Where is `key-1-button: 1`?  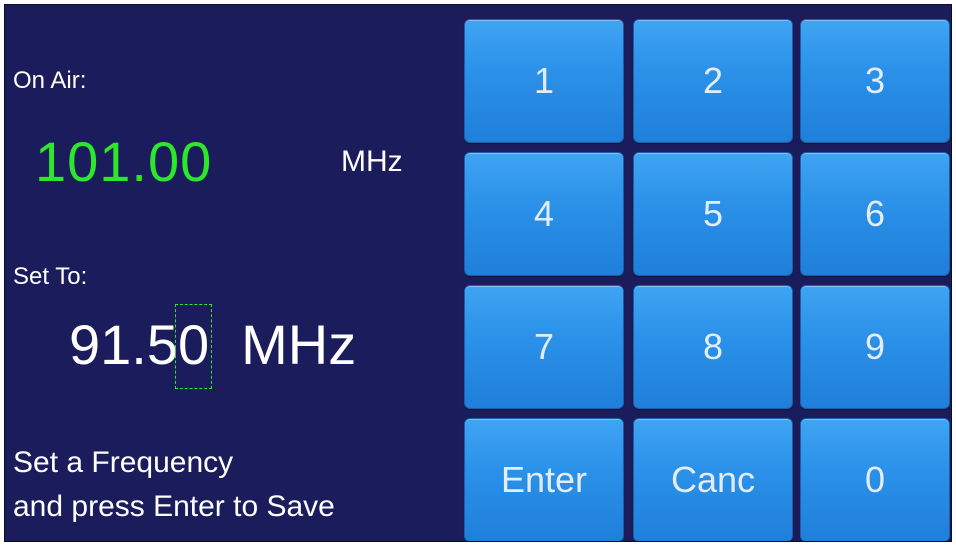 key-1-button: 1 is located at coordinates (544, 81).